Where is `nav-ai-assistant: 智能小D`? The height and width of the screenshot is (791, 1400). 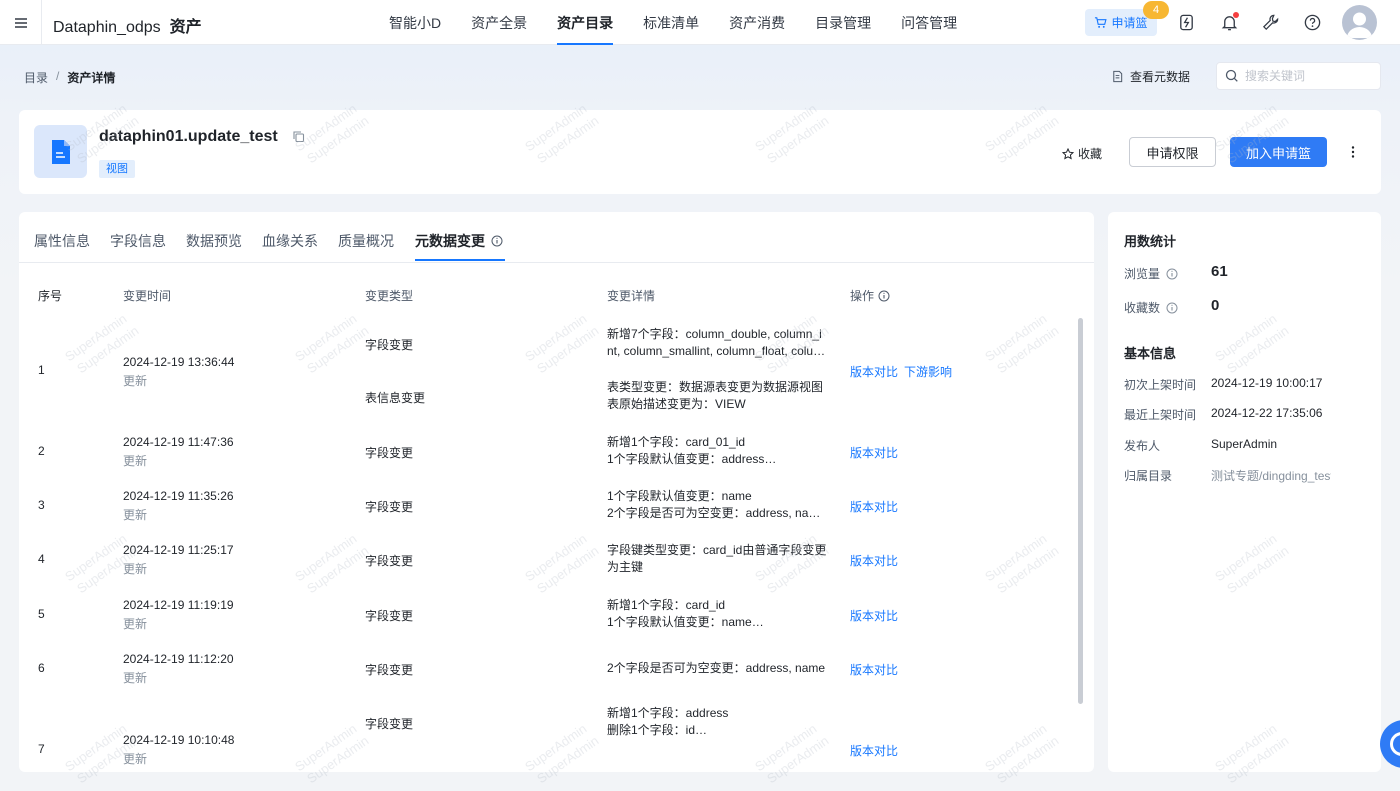
nav-ai-assistant: 智能小D is located at coordinates (415, 22).